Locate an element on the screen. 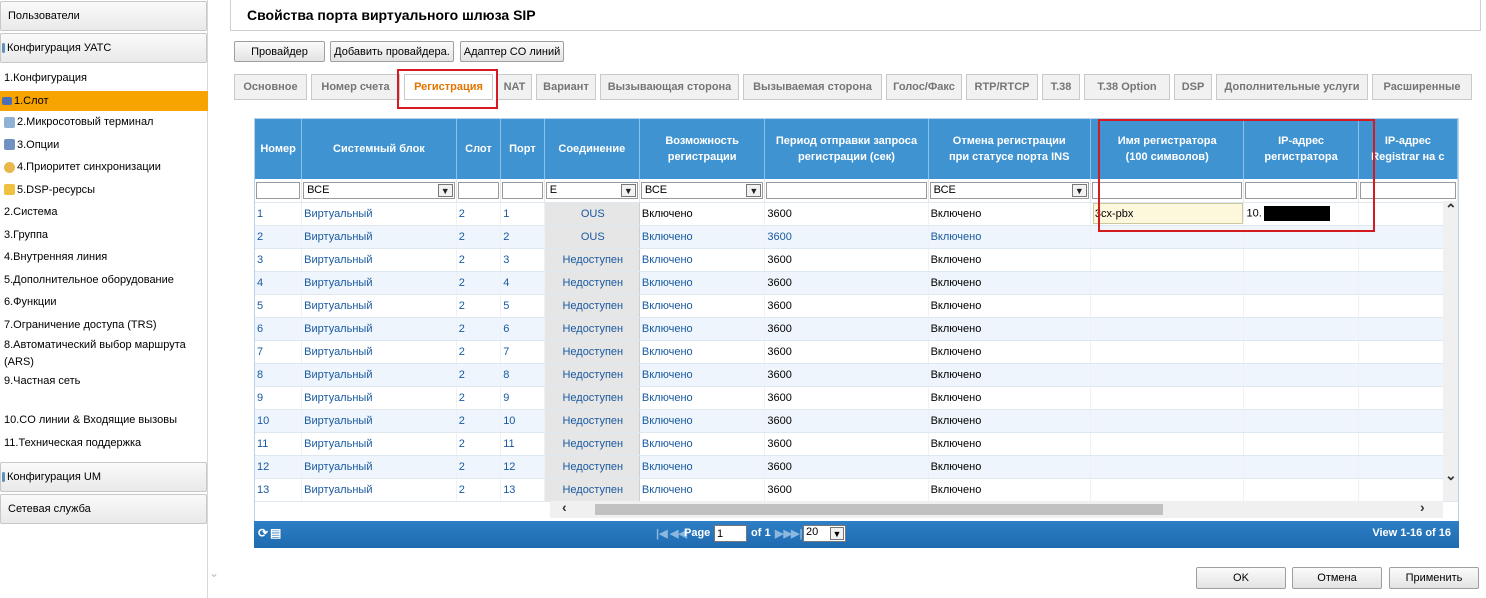 The width and height of the screenshot is (1486, 598). sidebar-pbx-config: Конфигурация УАТС is located at coordinates (103, 48).